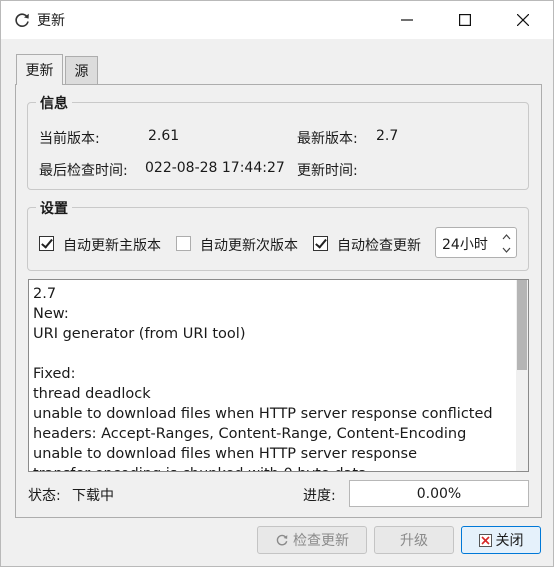  I want to click on changelog-line: URI generator (from URI tool), so click(139, 334).